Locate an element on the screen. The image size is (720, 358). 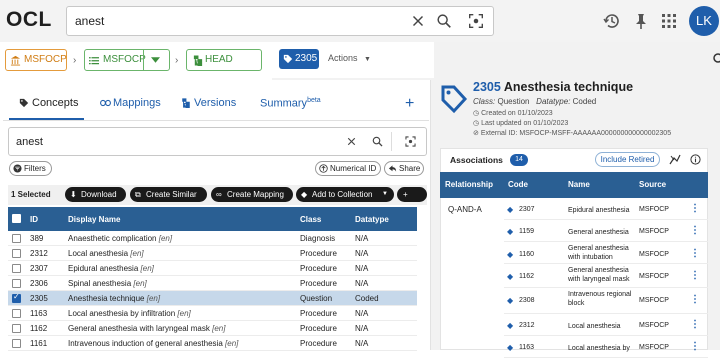
concept-search-input: anest is located at coordinates (217, 141).